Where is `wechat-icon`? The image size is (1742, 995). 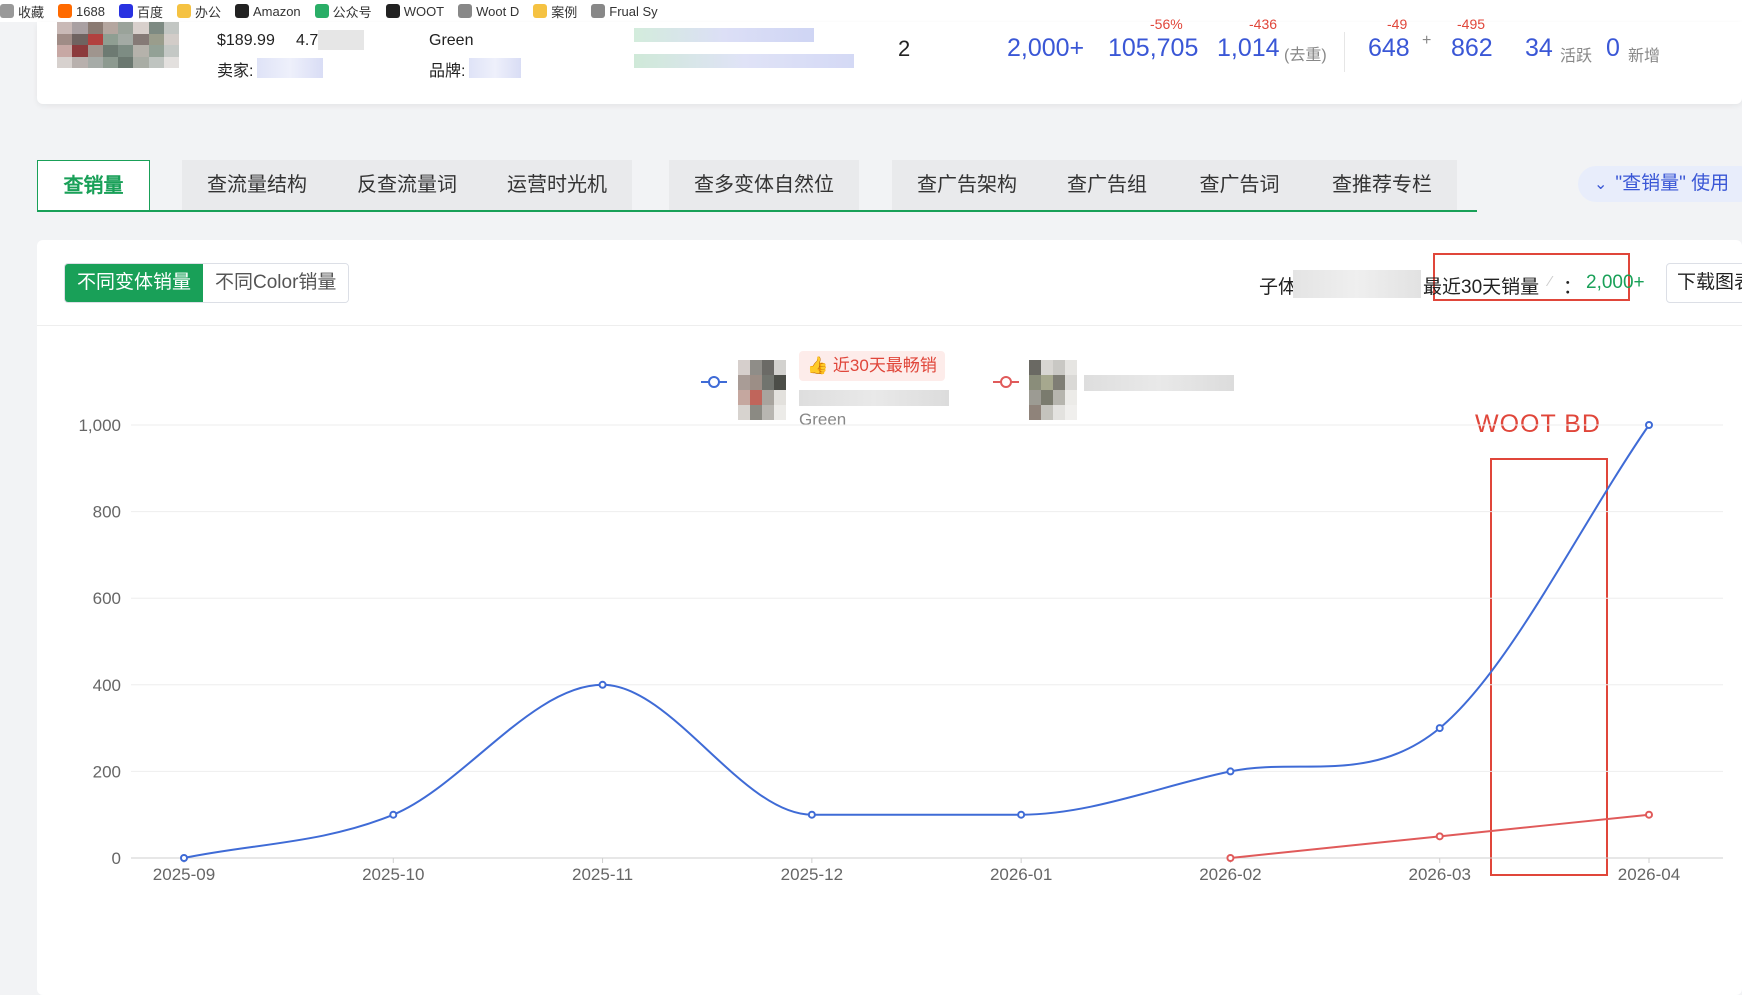 wechat-icon is located at coordinates (321, 11).